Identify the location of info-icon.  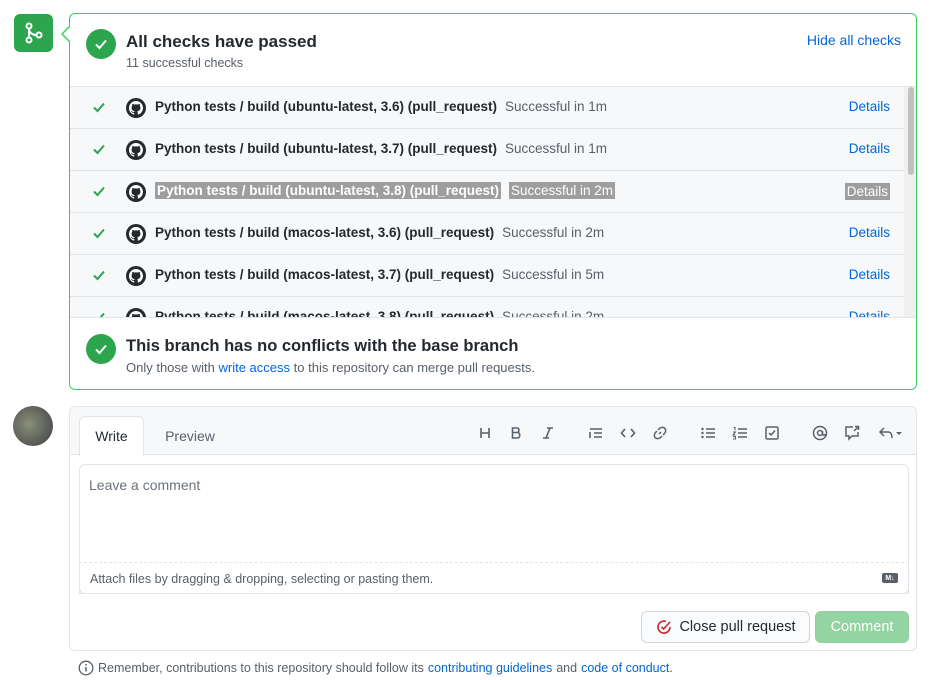
(86, 668).